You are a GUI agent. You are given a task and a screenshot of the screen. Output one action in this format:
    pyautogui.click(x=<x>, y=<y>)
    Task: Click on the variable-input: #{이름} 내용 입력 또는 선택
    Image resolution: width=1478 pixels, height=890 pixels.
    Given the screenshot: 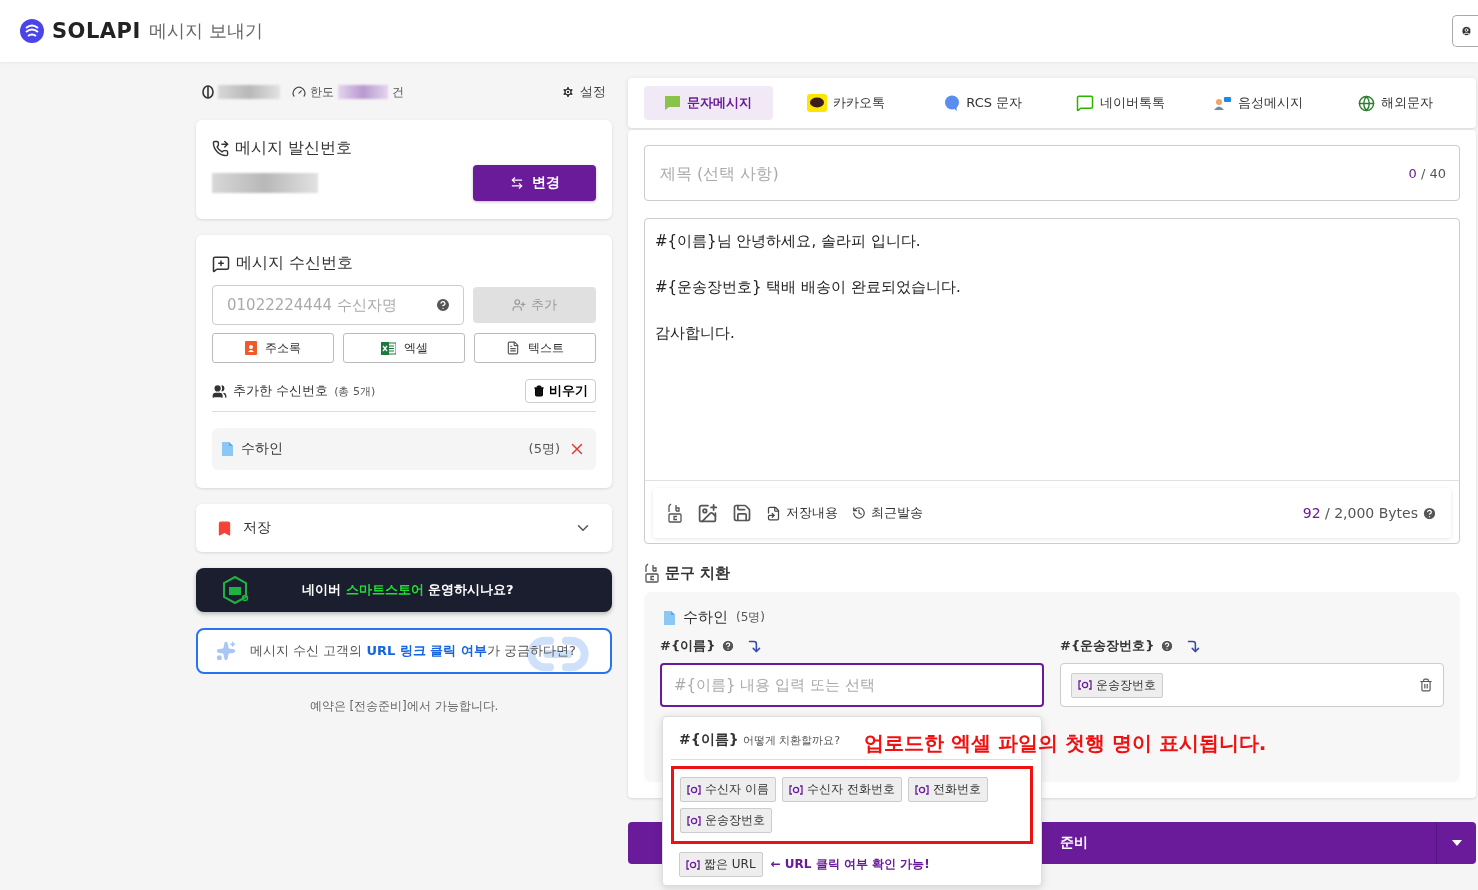 What is the action you would take?
    pyautogui.click(x=852, y=685)
    